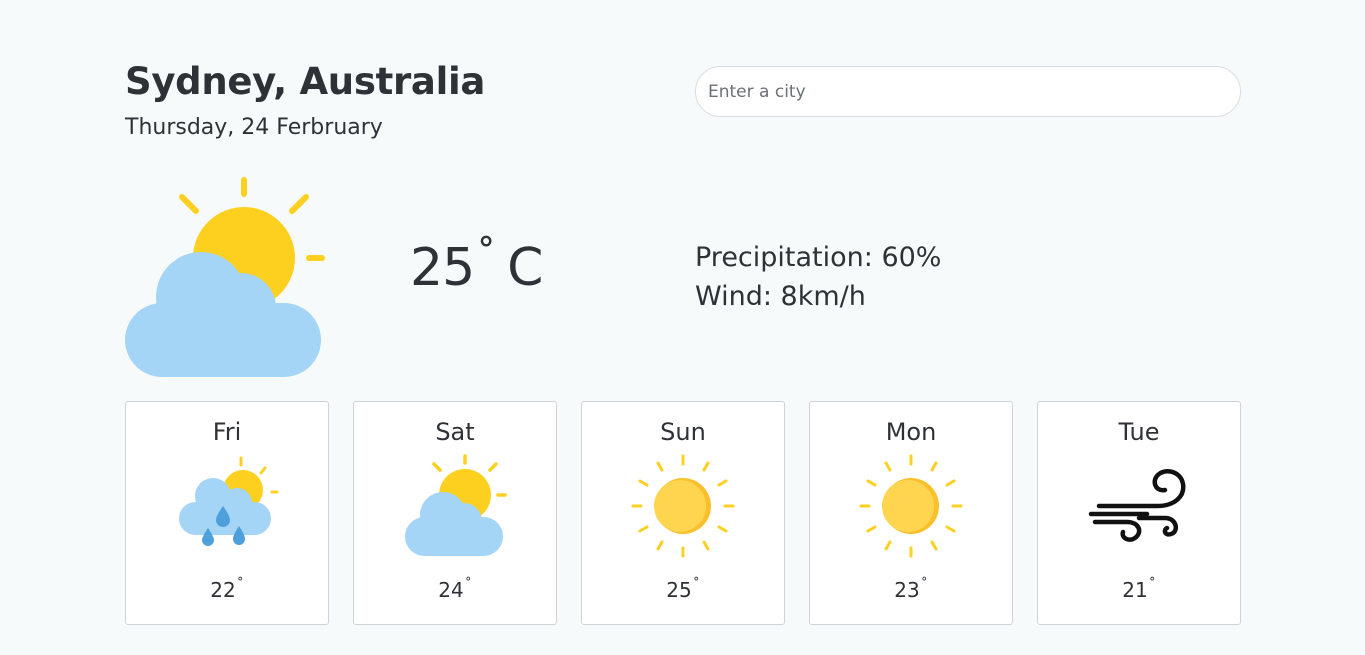  I want to click on forecast-day-name: Sat, so click(455, 432).